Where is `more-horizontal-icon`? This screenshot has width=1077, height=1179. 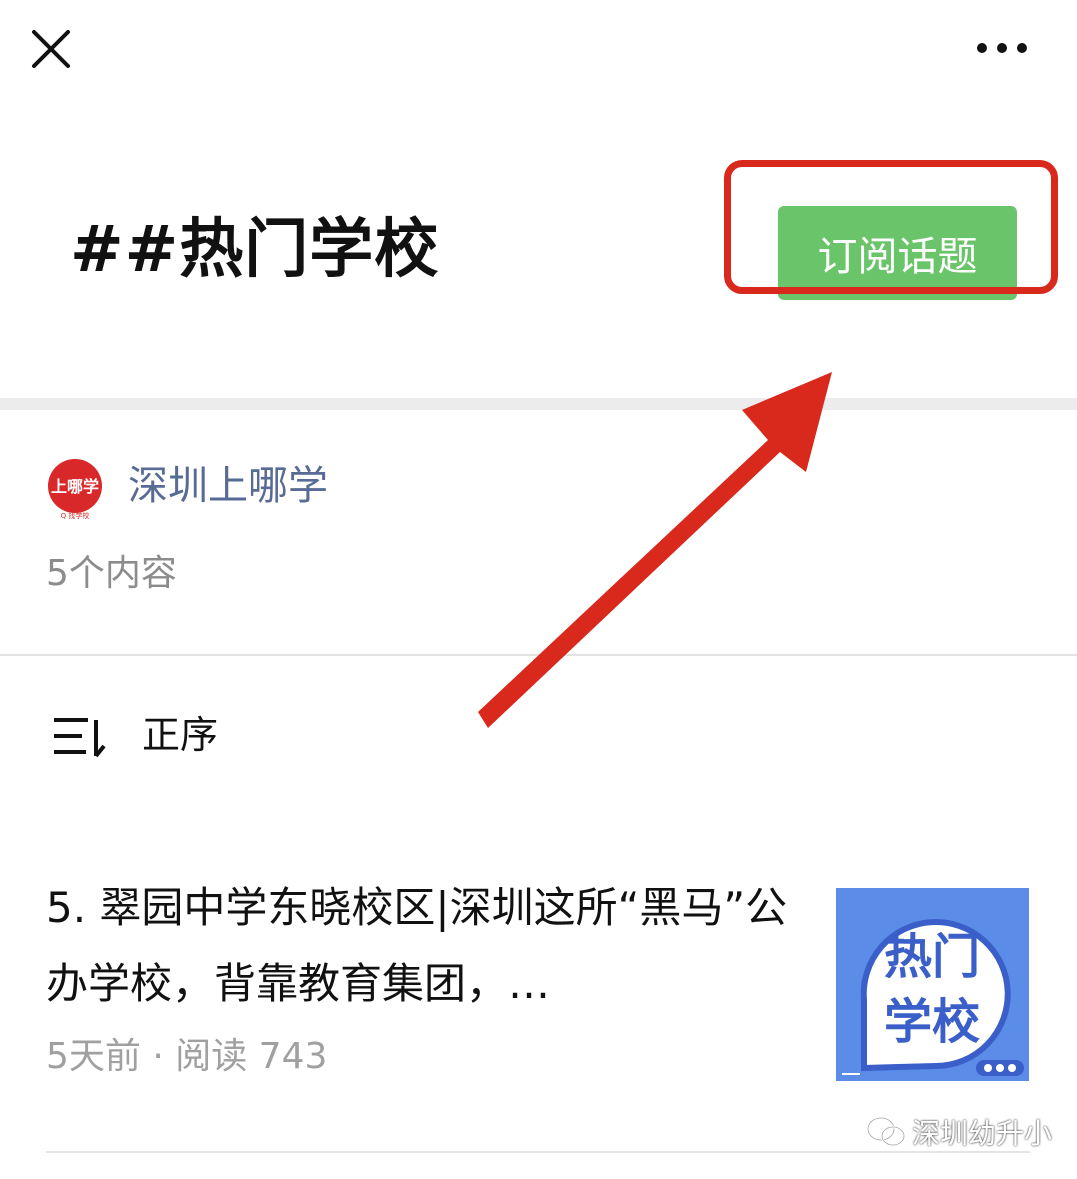
more-horizontal-icon is located at coordinates (1002, 48).